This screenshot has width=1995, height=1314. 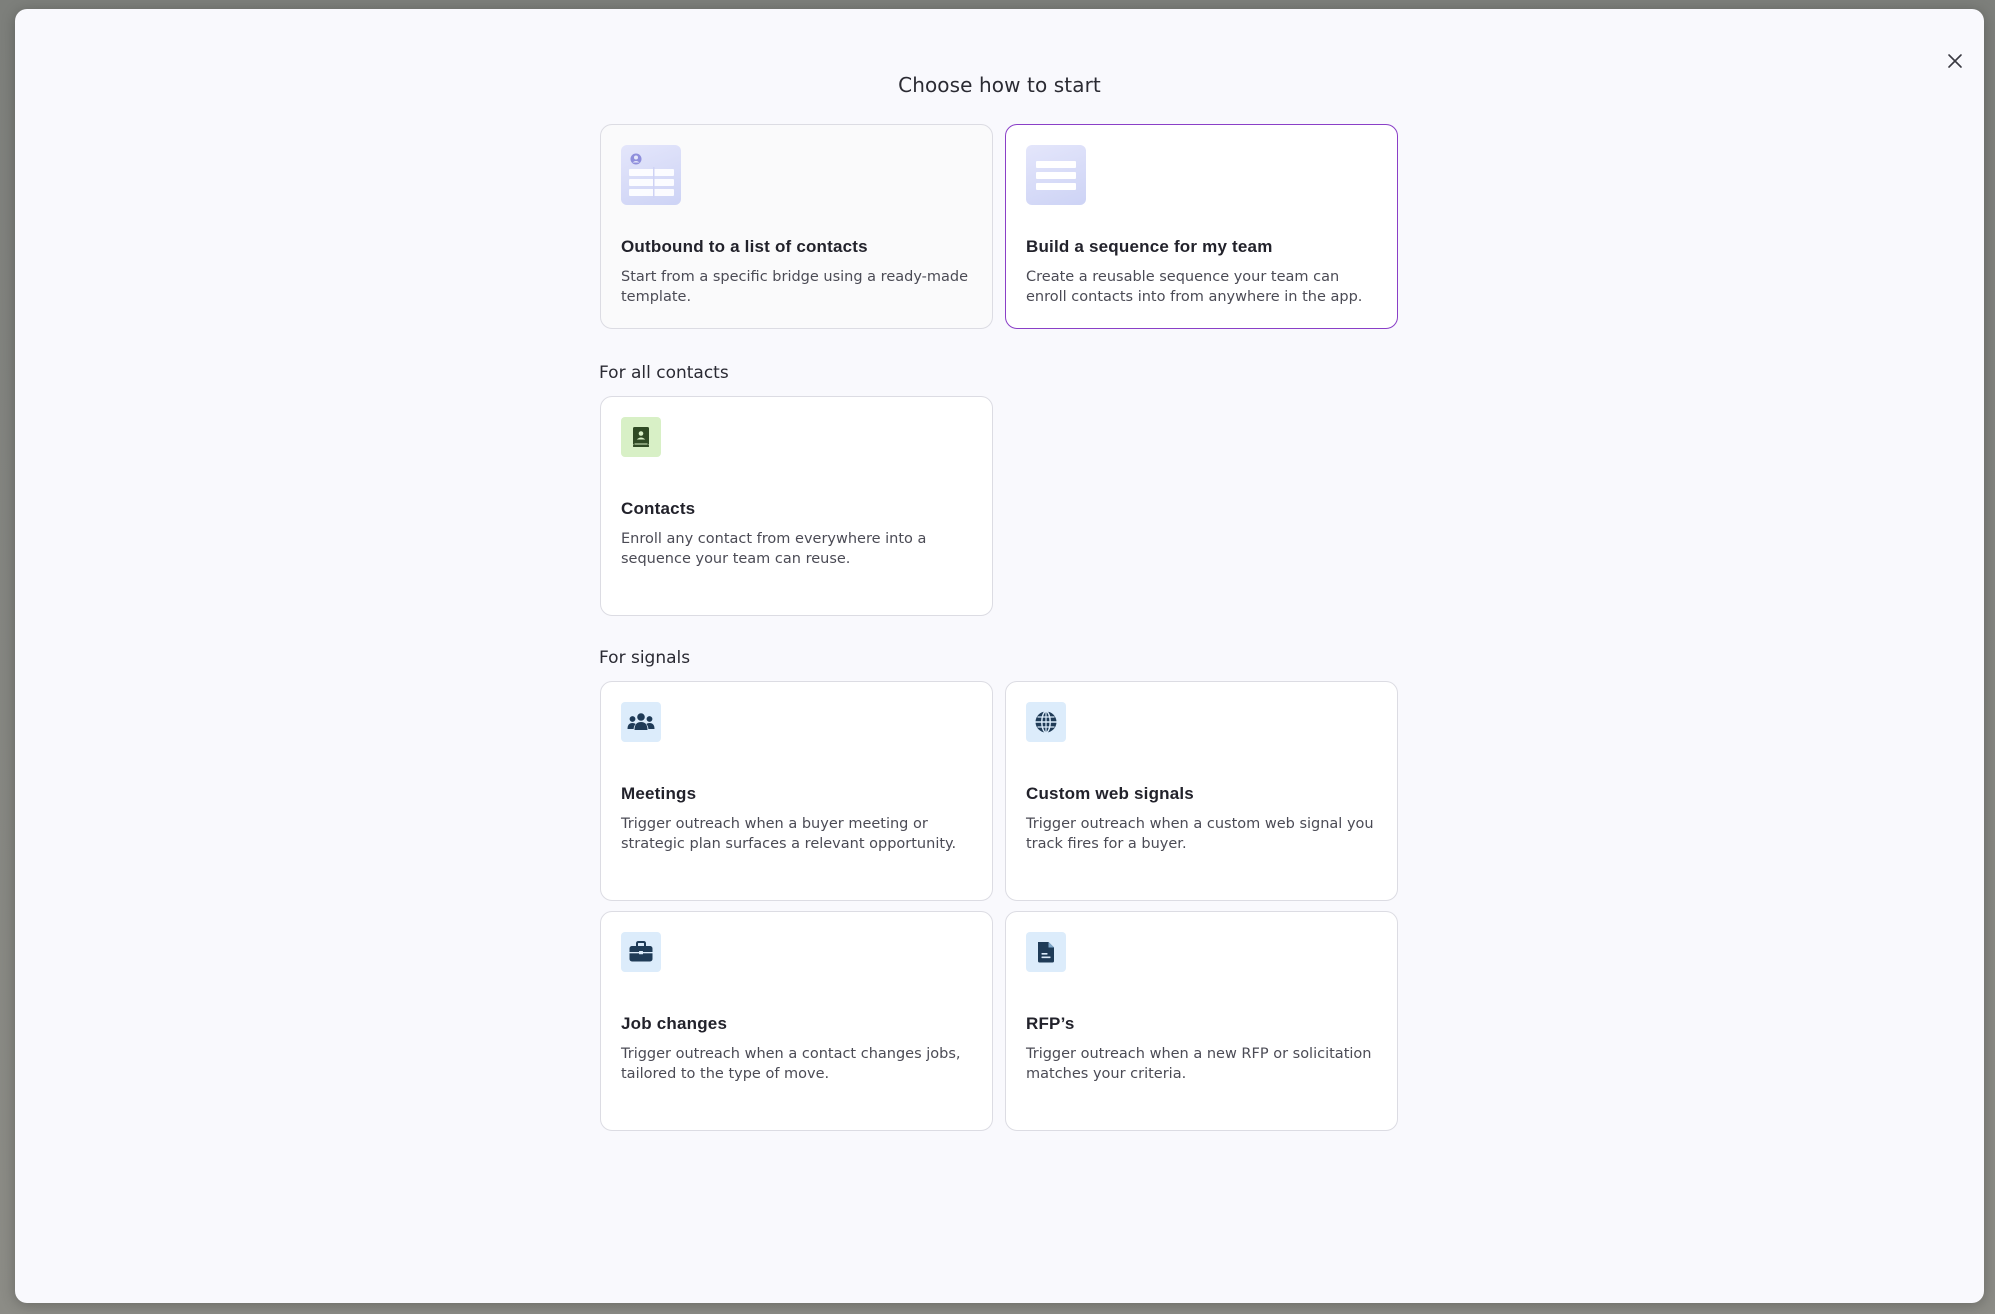 What do you see at coordinates (1046, 952) in the screenshot?
I see `document-icon` at bounding box center [1046, 952].